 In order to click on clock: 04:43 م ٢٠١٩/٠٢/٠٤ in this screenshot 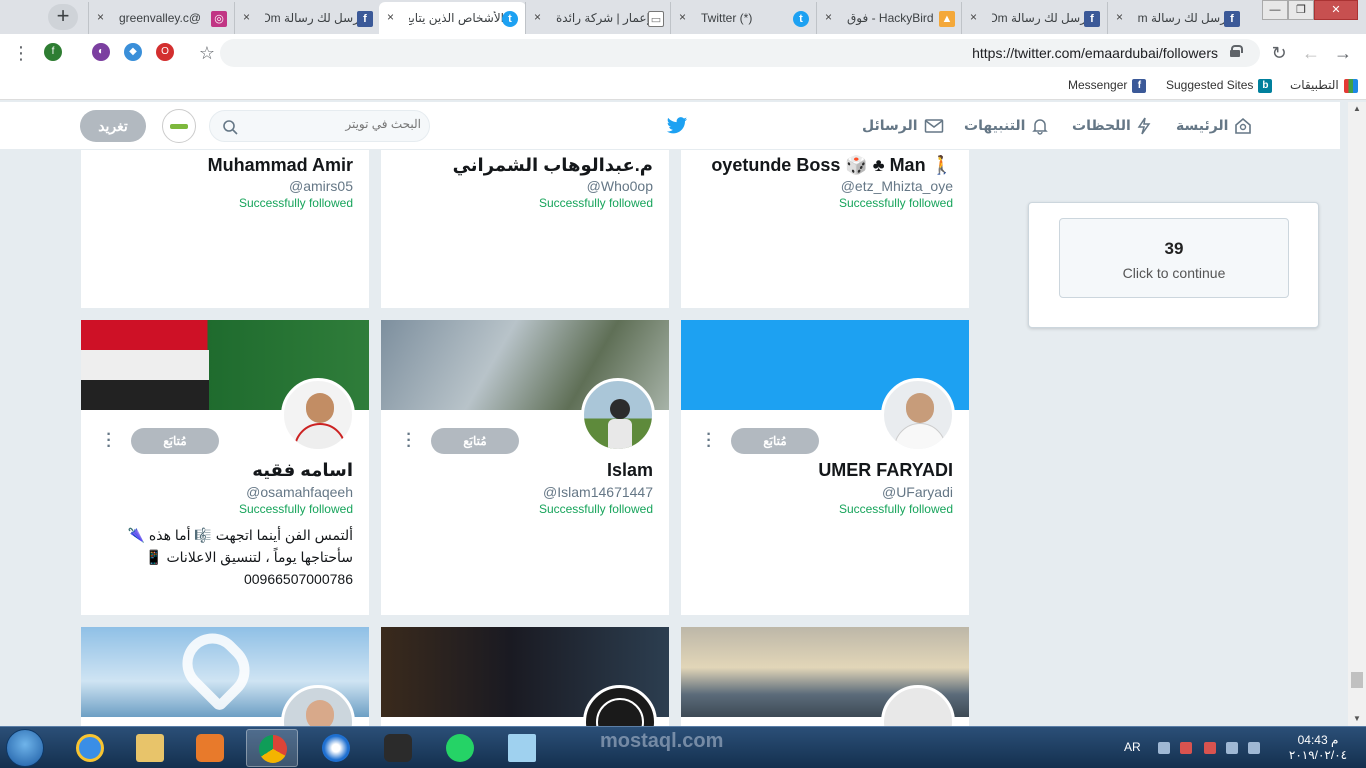, I will do `click(1318, 748)`.